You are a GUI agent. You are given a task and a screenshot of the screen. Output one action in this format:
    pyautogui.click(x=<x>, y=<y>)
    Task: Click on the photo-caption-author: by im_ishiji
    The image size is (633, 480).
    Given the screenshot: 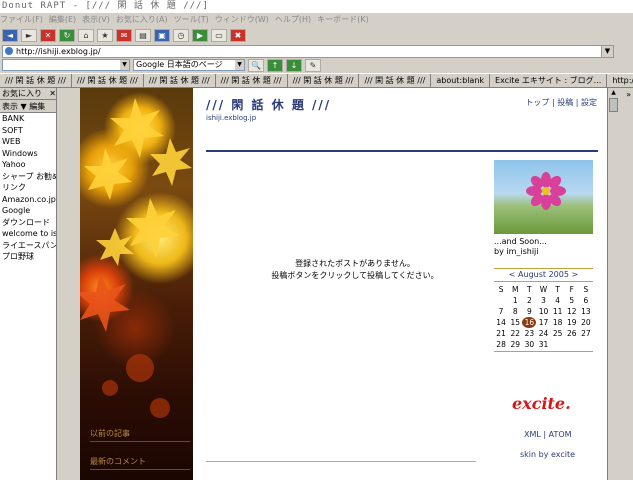 What is the action you would take?
    pyautogui.click(x=520, y=252)
    